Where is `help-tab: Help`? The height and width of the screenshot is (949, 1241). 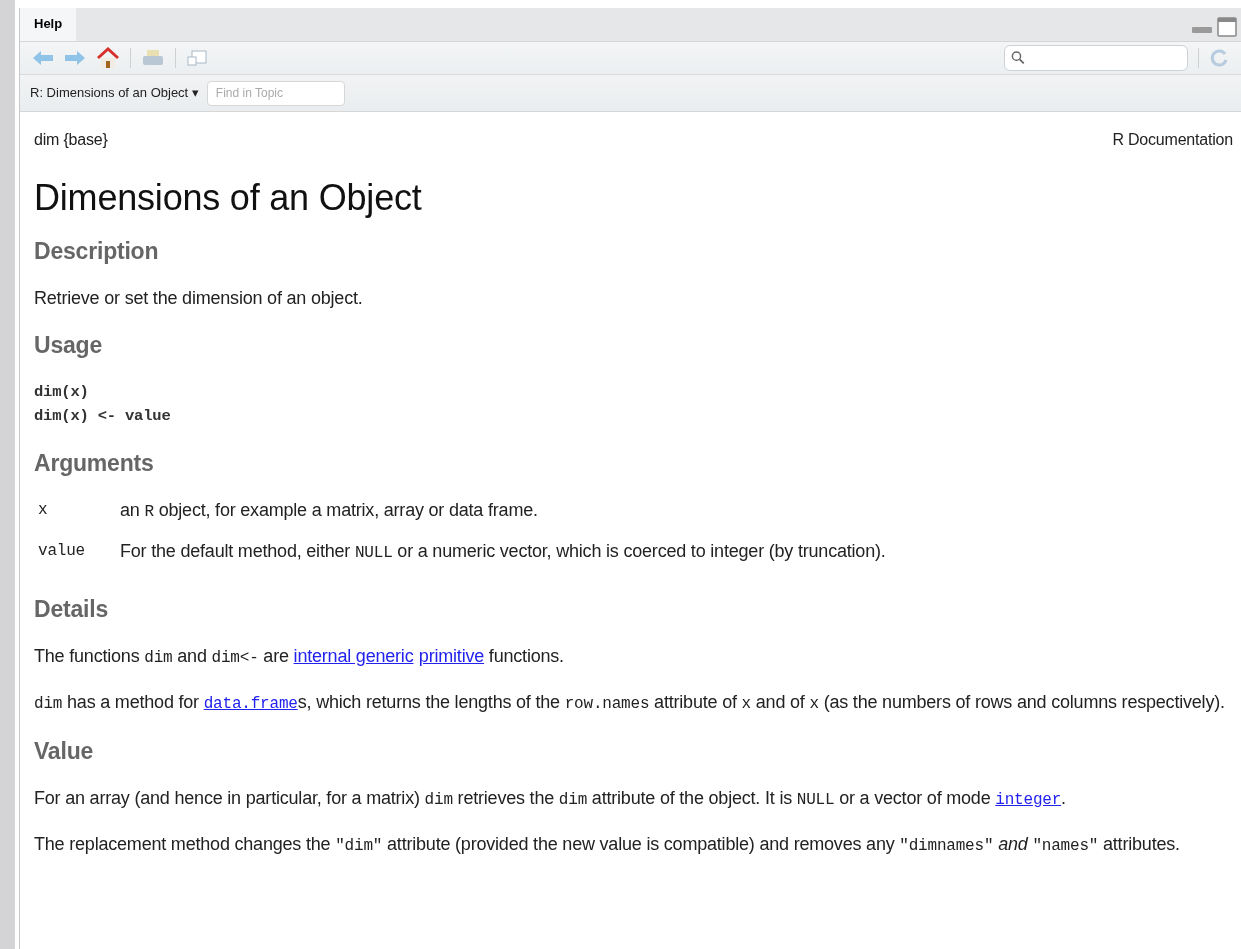
help-tab: Help is located at coordinates (48, 24).